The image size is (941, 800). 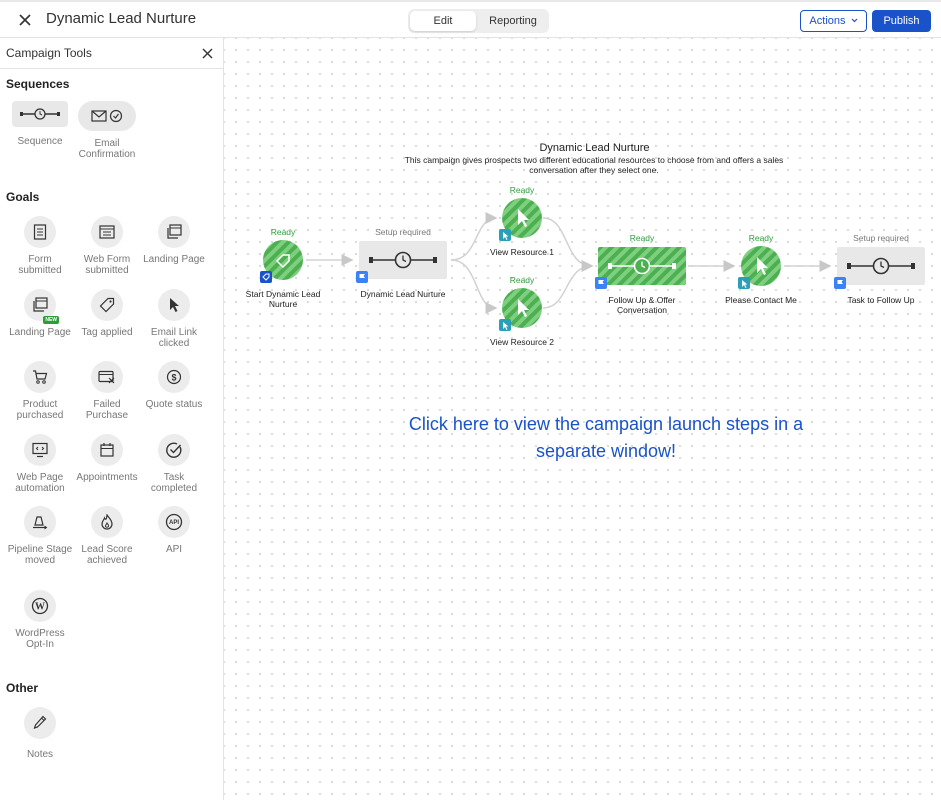 I want to click on clock-timeline-icon, so click(x=40, y=114).